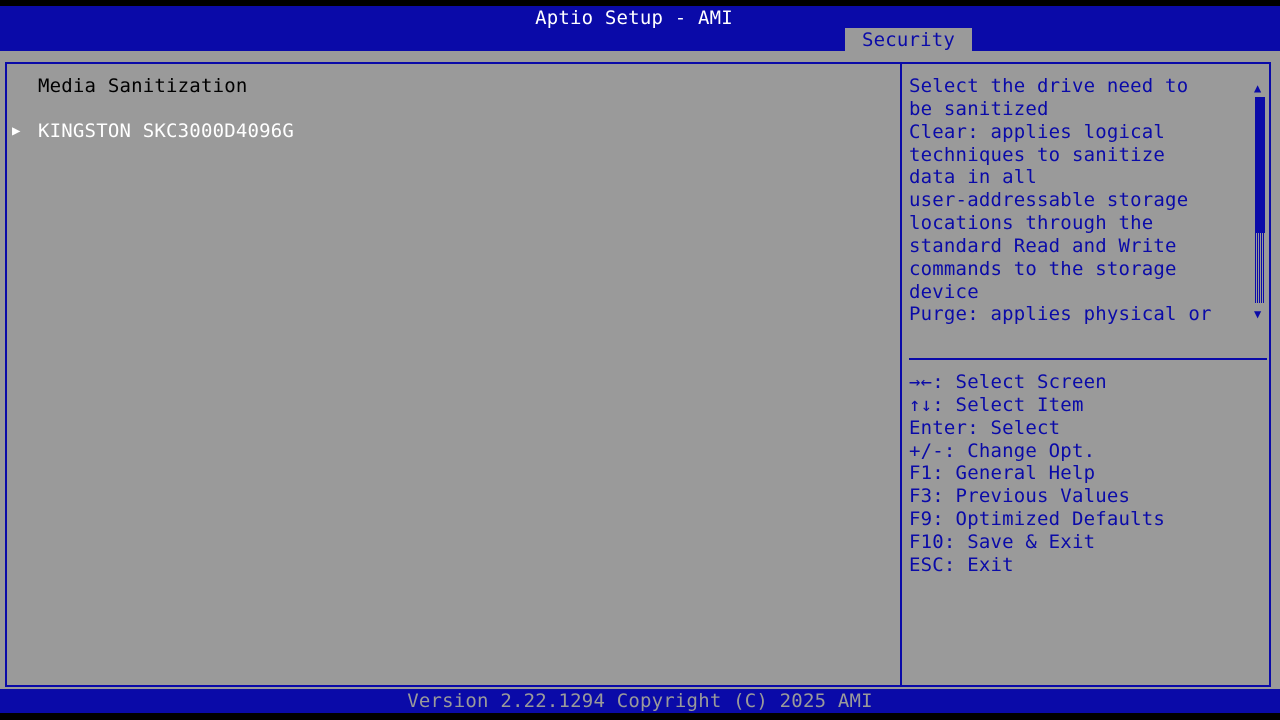  What do you see at coordinates (996, 404) in the screenshot?
I see `key-hint-select-item: ↑↓: Select Item` at bounding box center [996, 404].